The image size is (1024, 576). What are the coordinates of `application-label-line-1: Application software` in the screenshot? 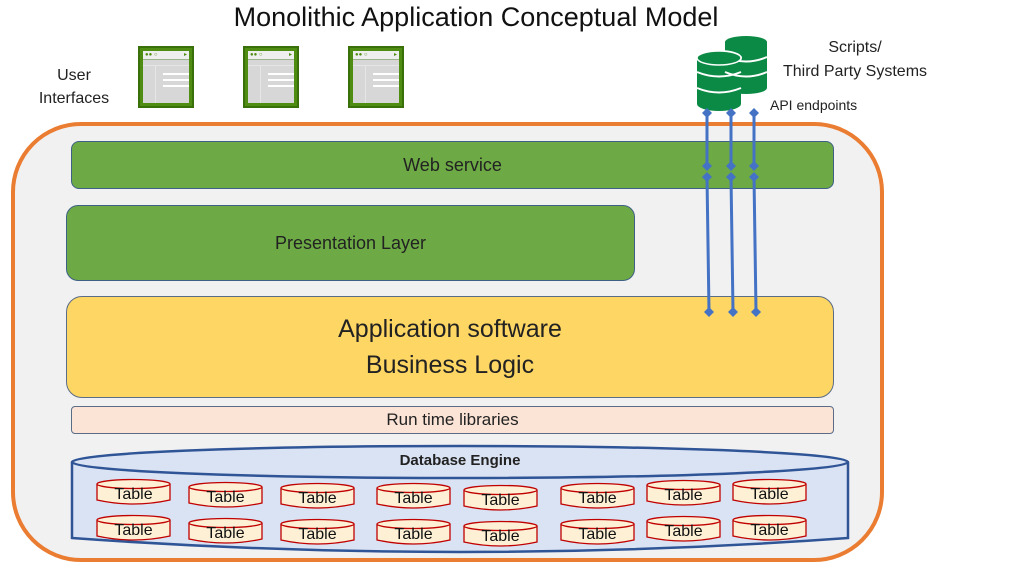 It's located at (450, 329).